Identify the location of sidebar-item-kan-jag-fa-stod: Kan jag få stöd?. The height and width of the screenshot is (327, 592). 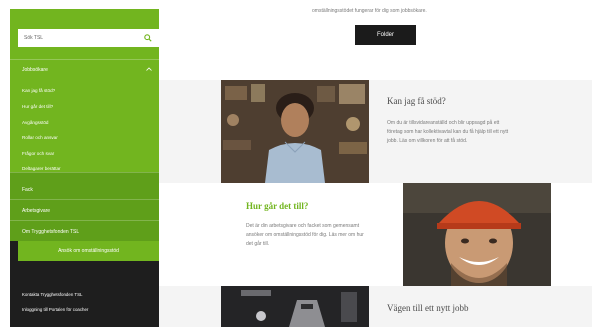
(38, 90).